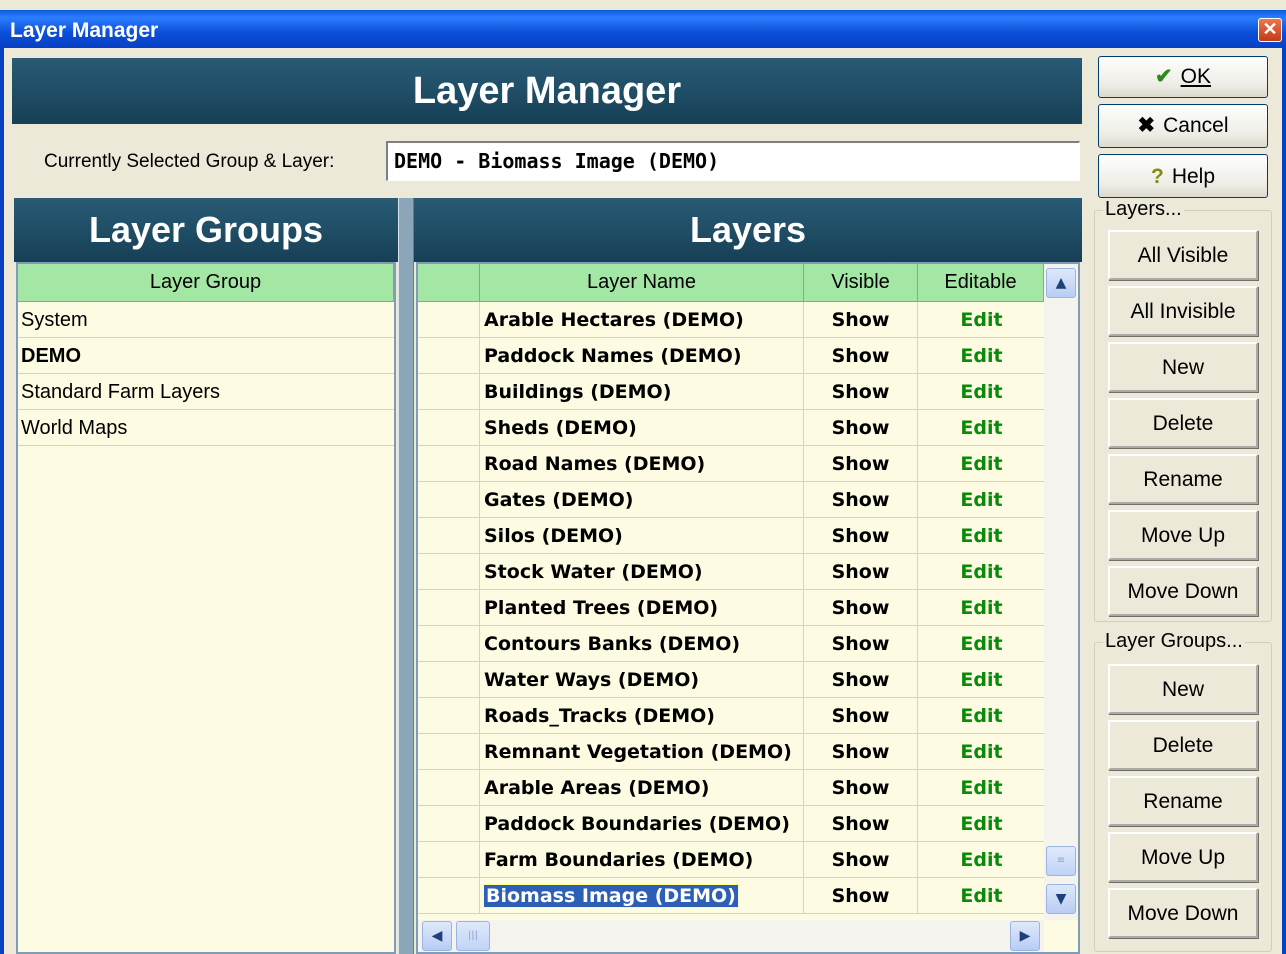  Describe the element at coordinates (642, 283) in the screenshot. I see `column-header-layer-name: Layer Name` at that location.